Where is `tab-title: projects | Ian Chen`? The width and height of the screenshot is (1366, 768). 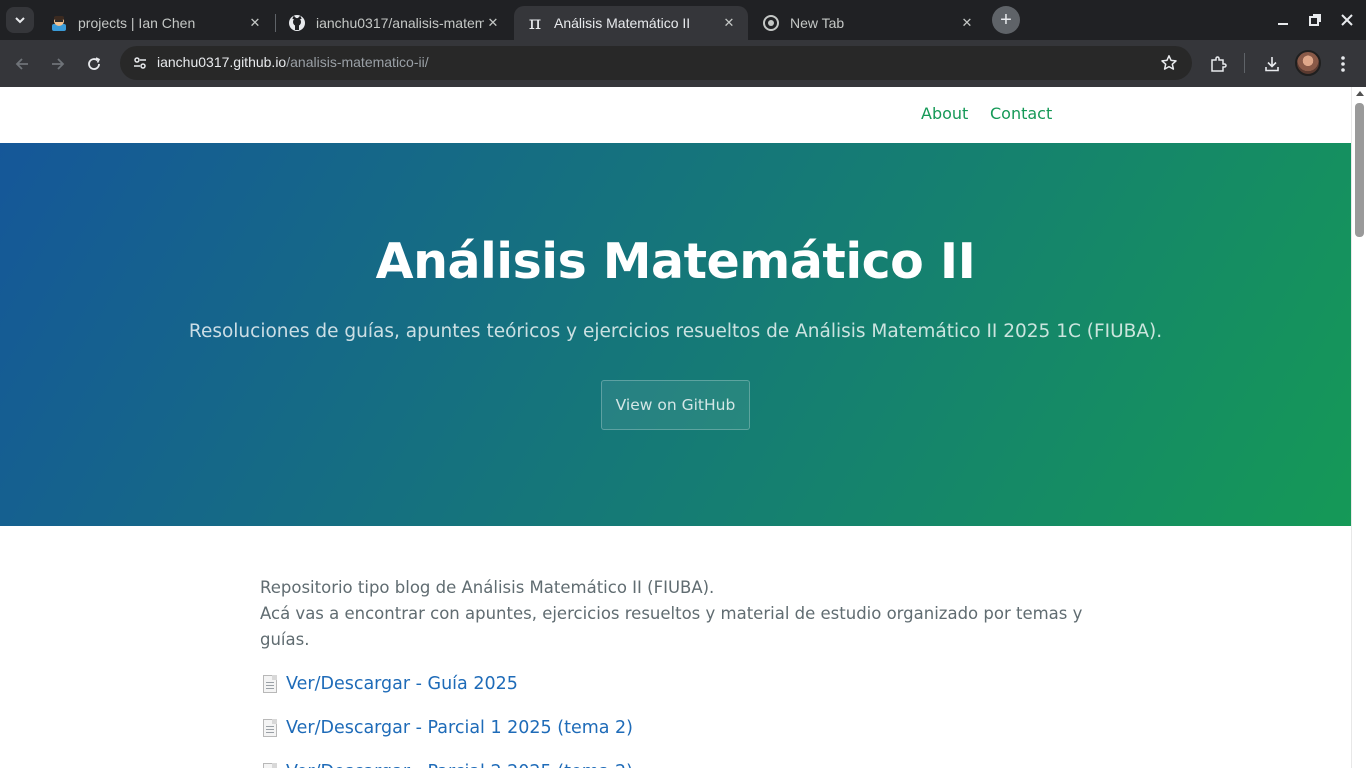
tab-title: projects | Ian Chen is located at coordinates (137, 23).